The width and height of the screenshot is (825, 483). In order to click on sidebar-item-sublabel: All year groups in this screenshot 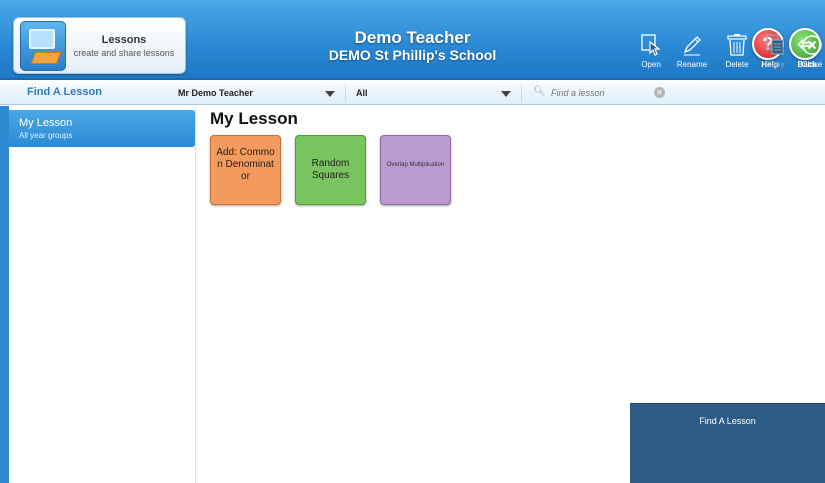, I will do `click(46, 135)`.